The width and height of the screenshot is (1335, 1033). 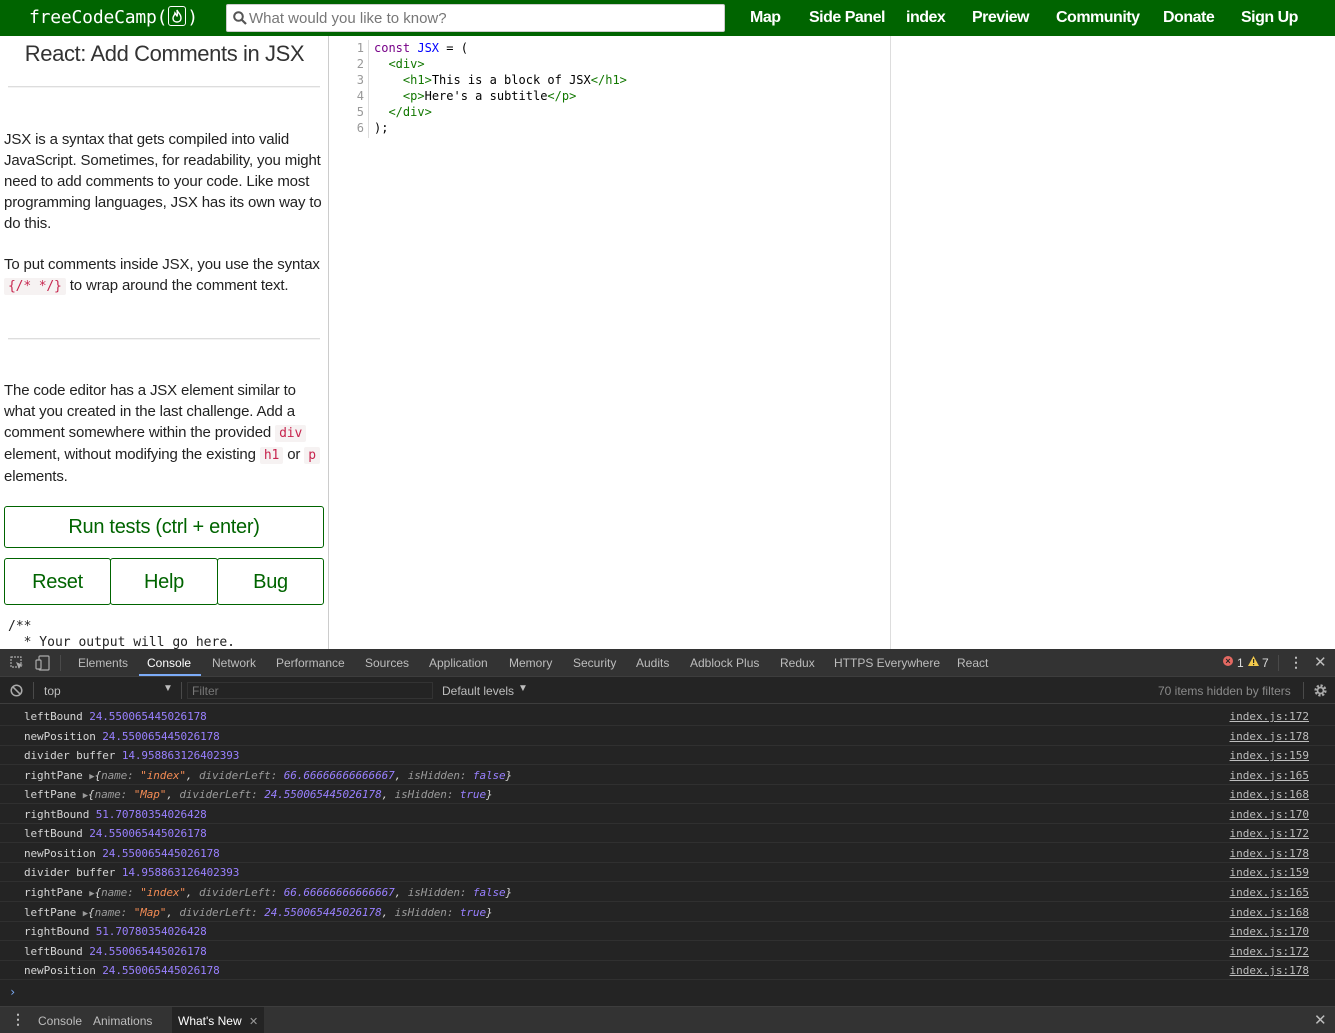 I want to click on tab-audits: Audits, so click(x=652, y=663).